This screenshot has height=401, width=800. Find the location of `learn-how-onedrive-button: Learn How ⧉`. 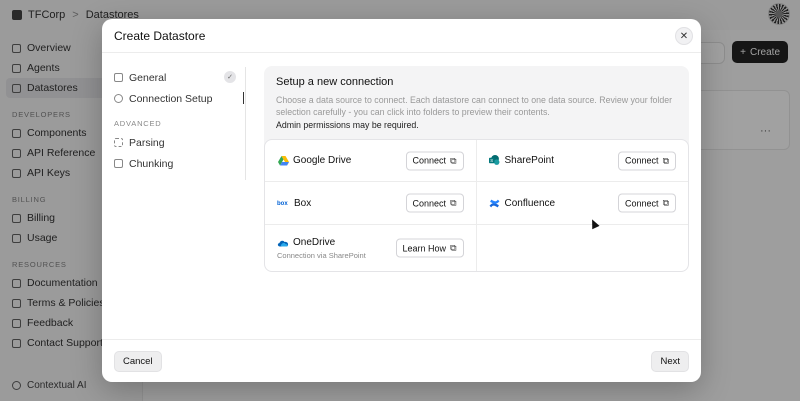

learn-how-onedrive-button: Learn How ⧉ is located at coordinates (429, 248).